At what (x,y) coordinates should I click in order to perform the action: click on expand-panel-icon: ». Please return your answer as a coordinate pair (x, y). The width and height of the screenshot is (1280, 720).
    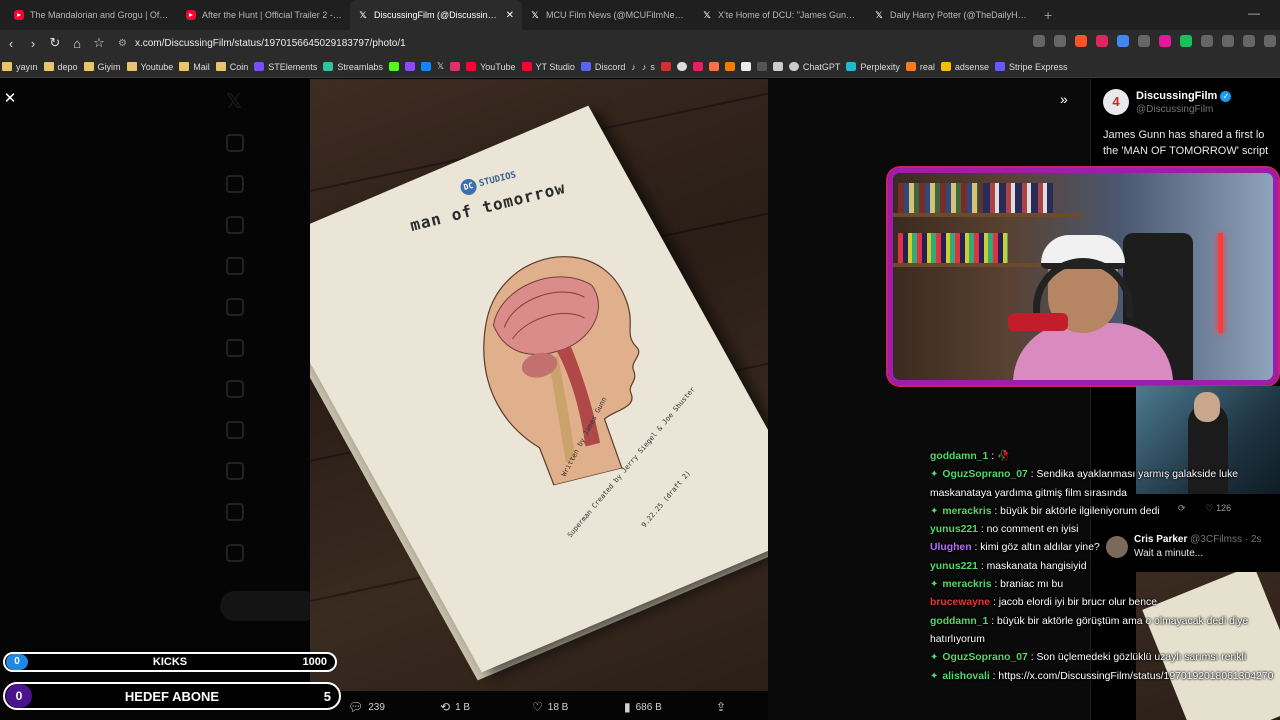
    Looking at the image, I should click on (1064, 99).